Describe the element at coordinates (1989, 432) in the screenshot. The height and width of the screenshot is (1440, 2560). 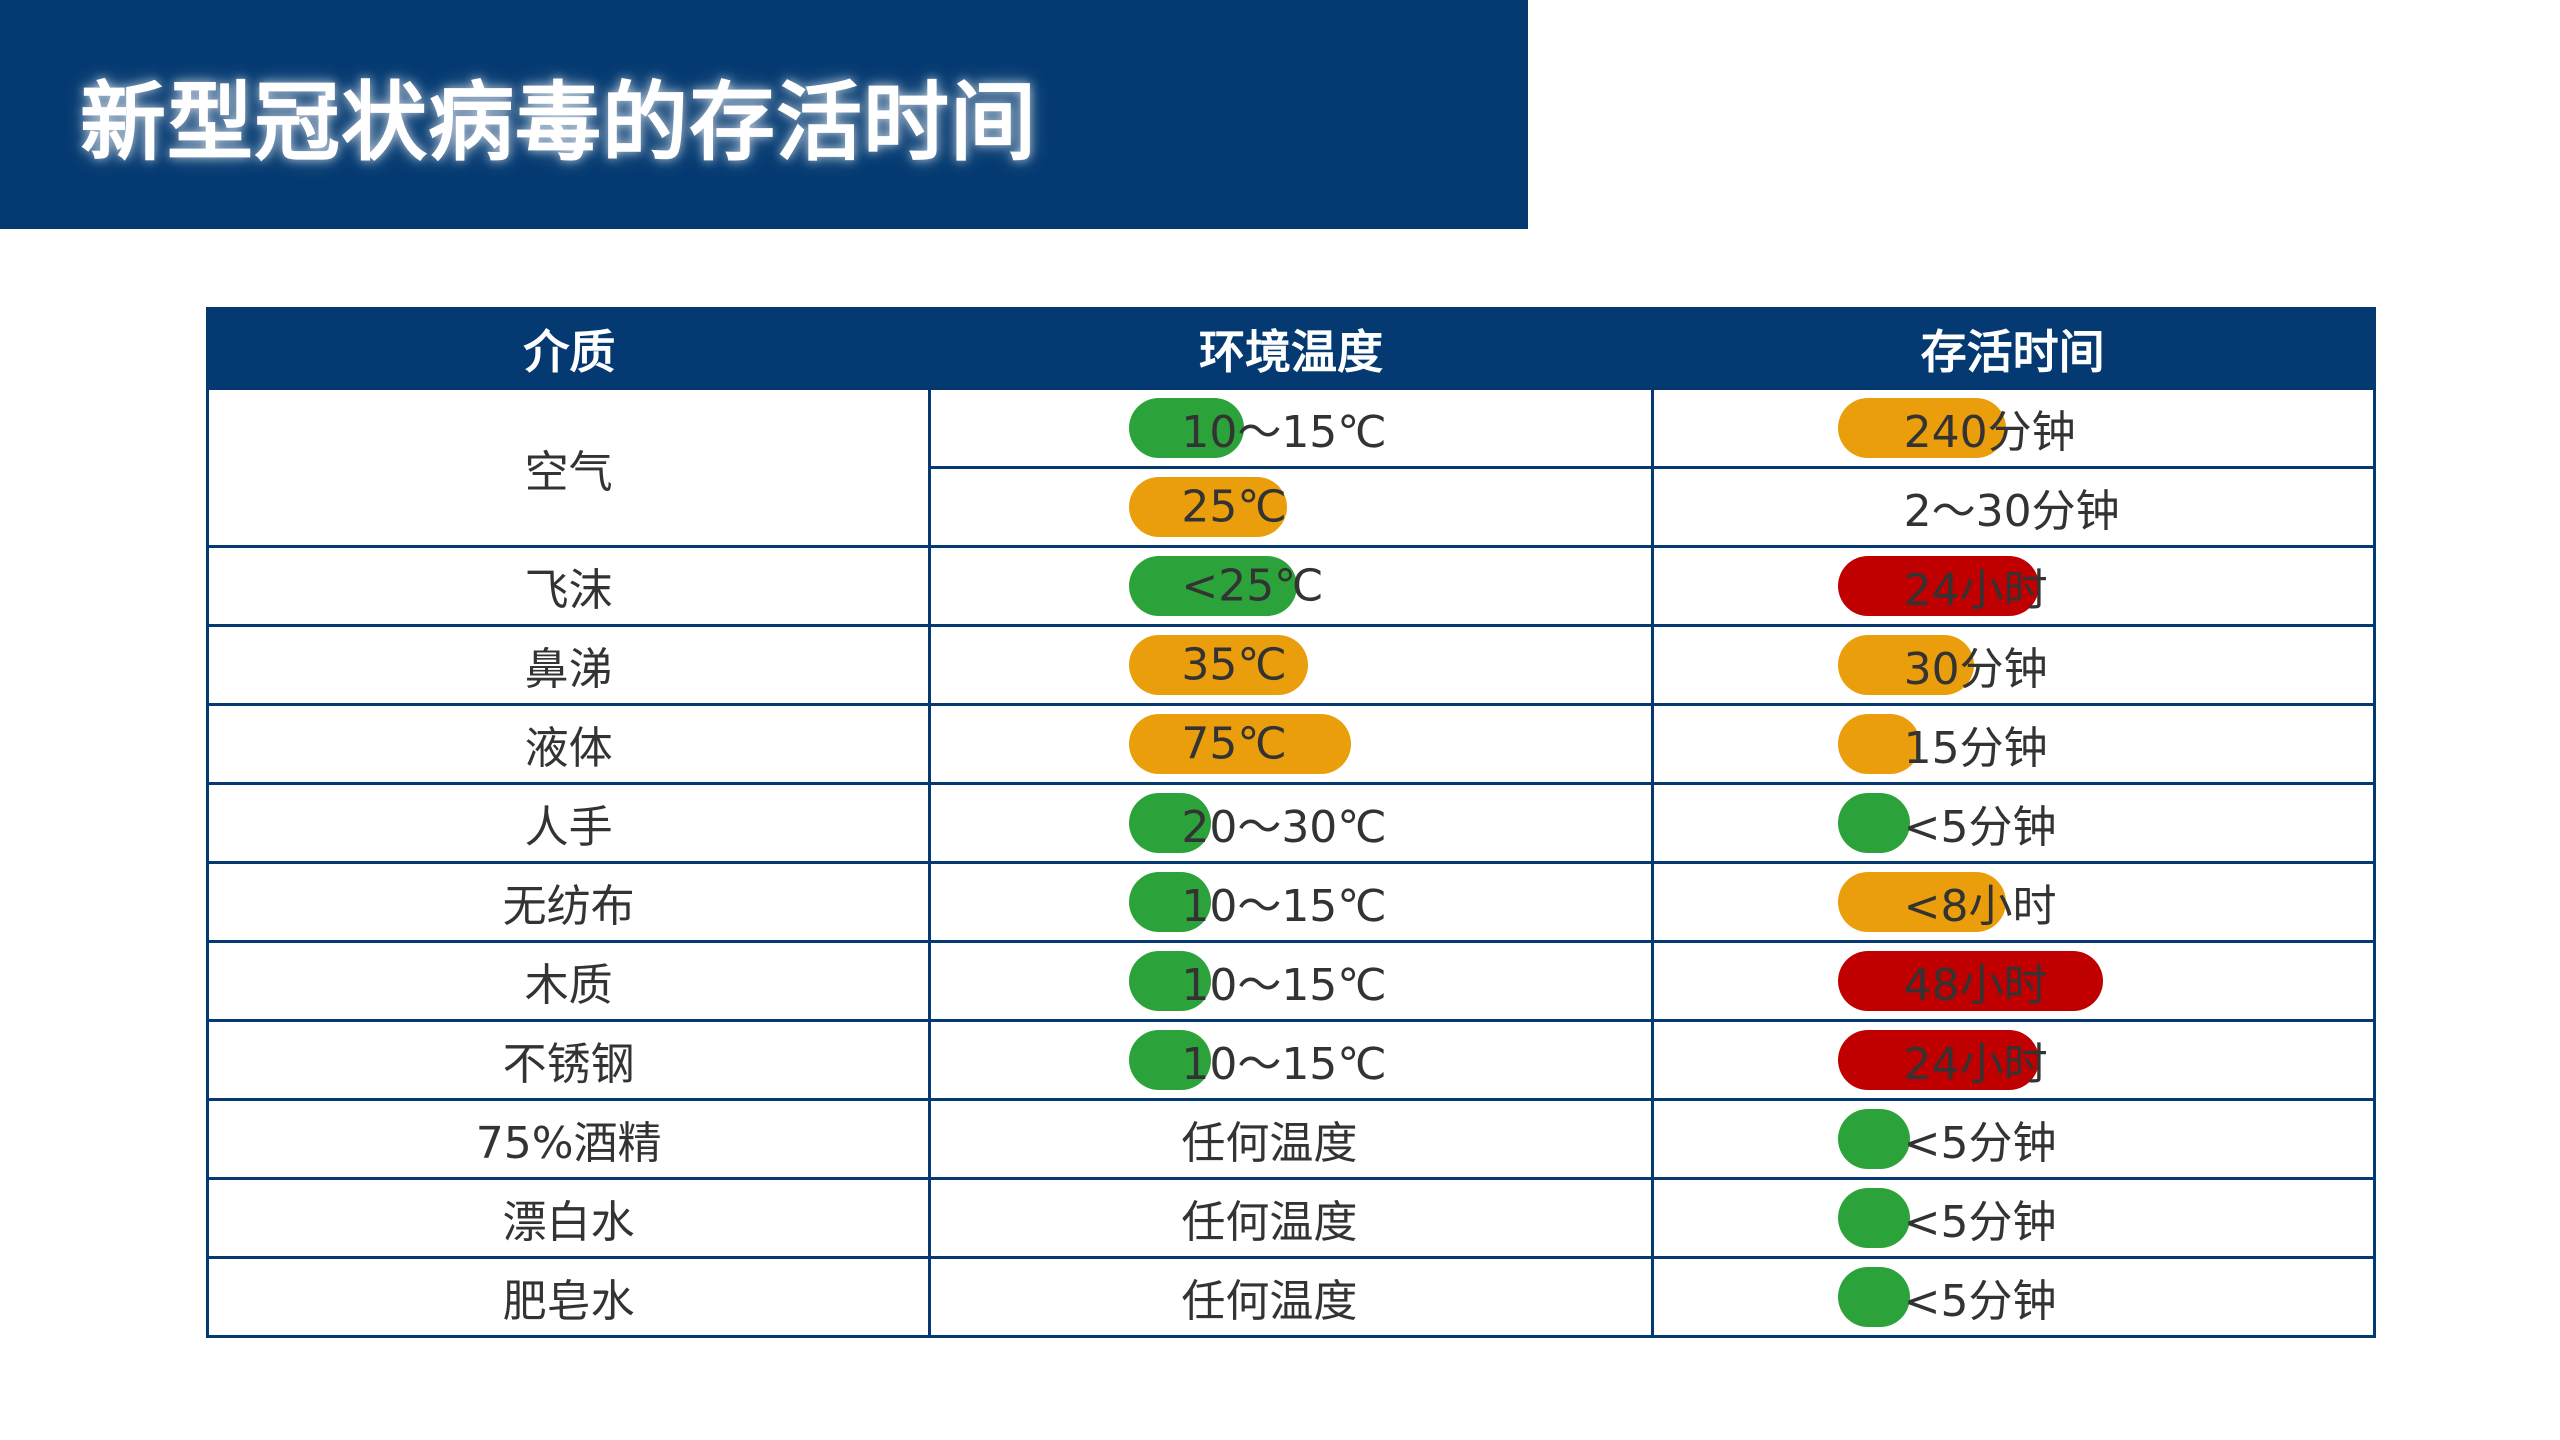
I see `survival-time-value: 240分钟` at that location.